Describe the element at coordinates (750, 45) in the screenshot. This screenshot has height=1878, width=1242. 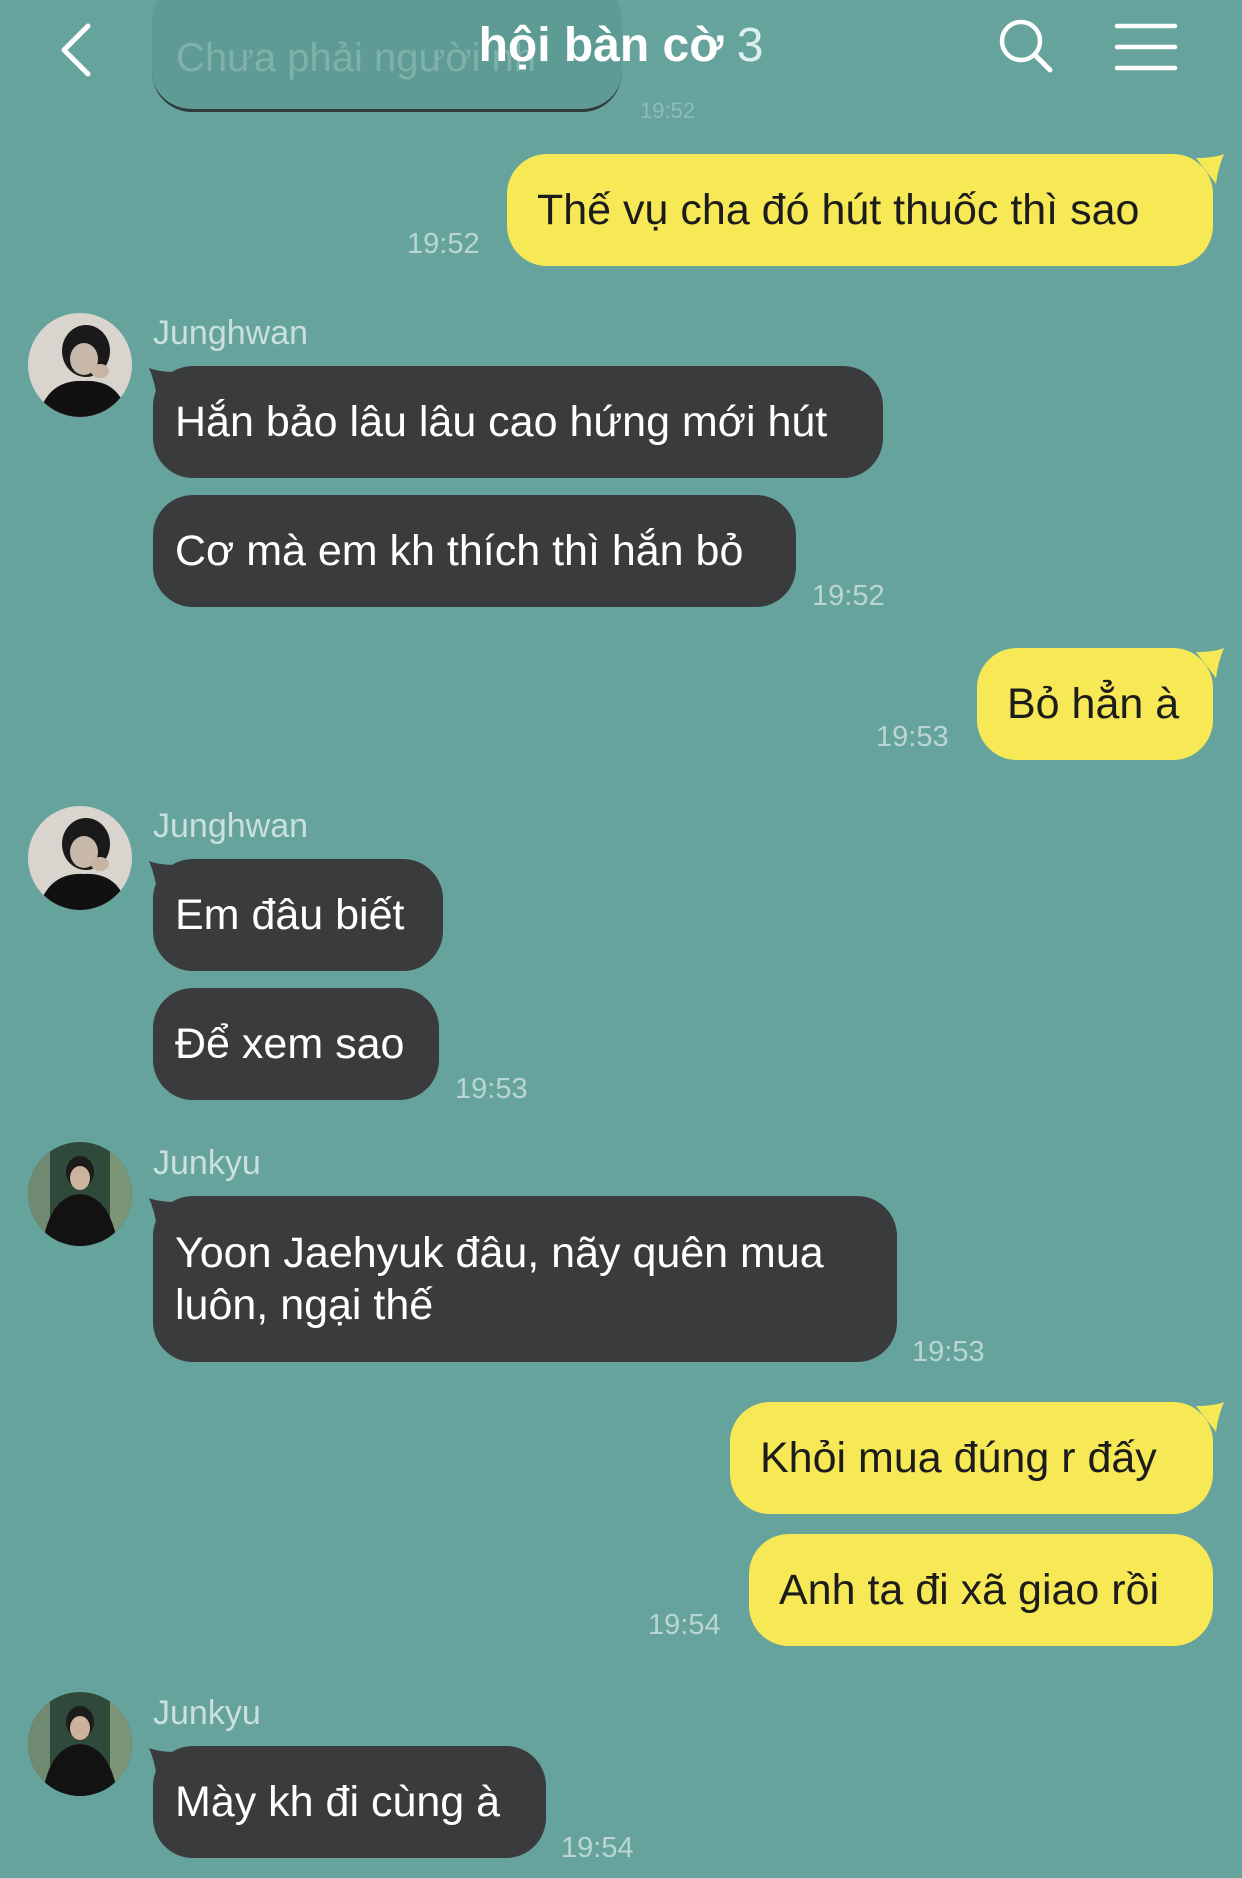
I see `member-count: 3` at that location.